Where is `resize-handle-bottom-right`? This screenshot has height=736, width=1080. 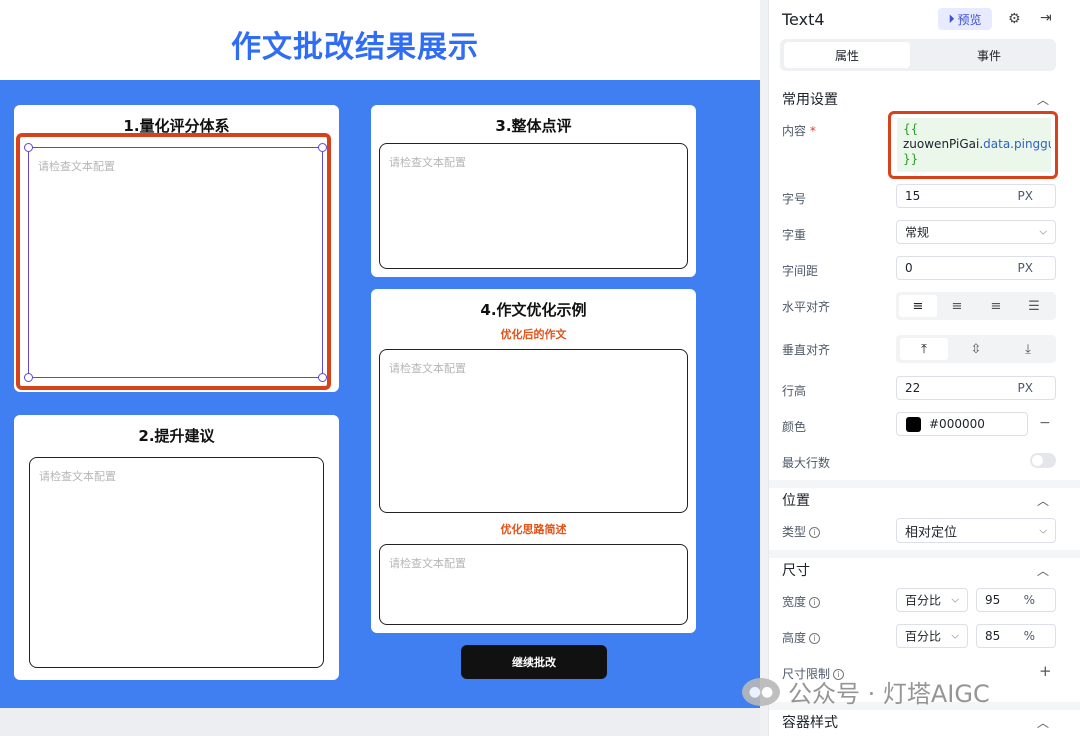 resize-handle-bottom-right is located at coordinates (322, 377).